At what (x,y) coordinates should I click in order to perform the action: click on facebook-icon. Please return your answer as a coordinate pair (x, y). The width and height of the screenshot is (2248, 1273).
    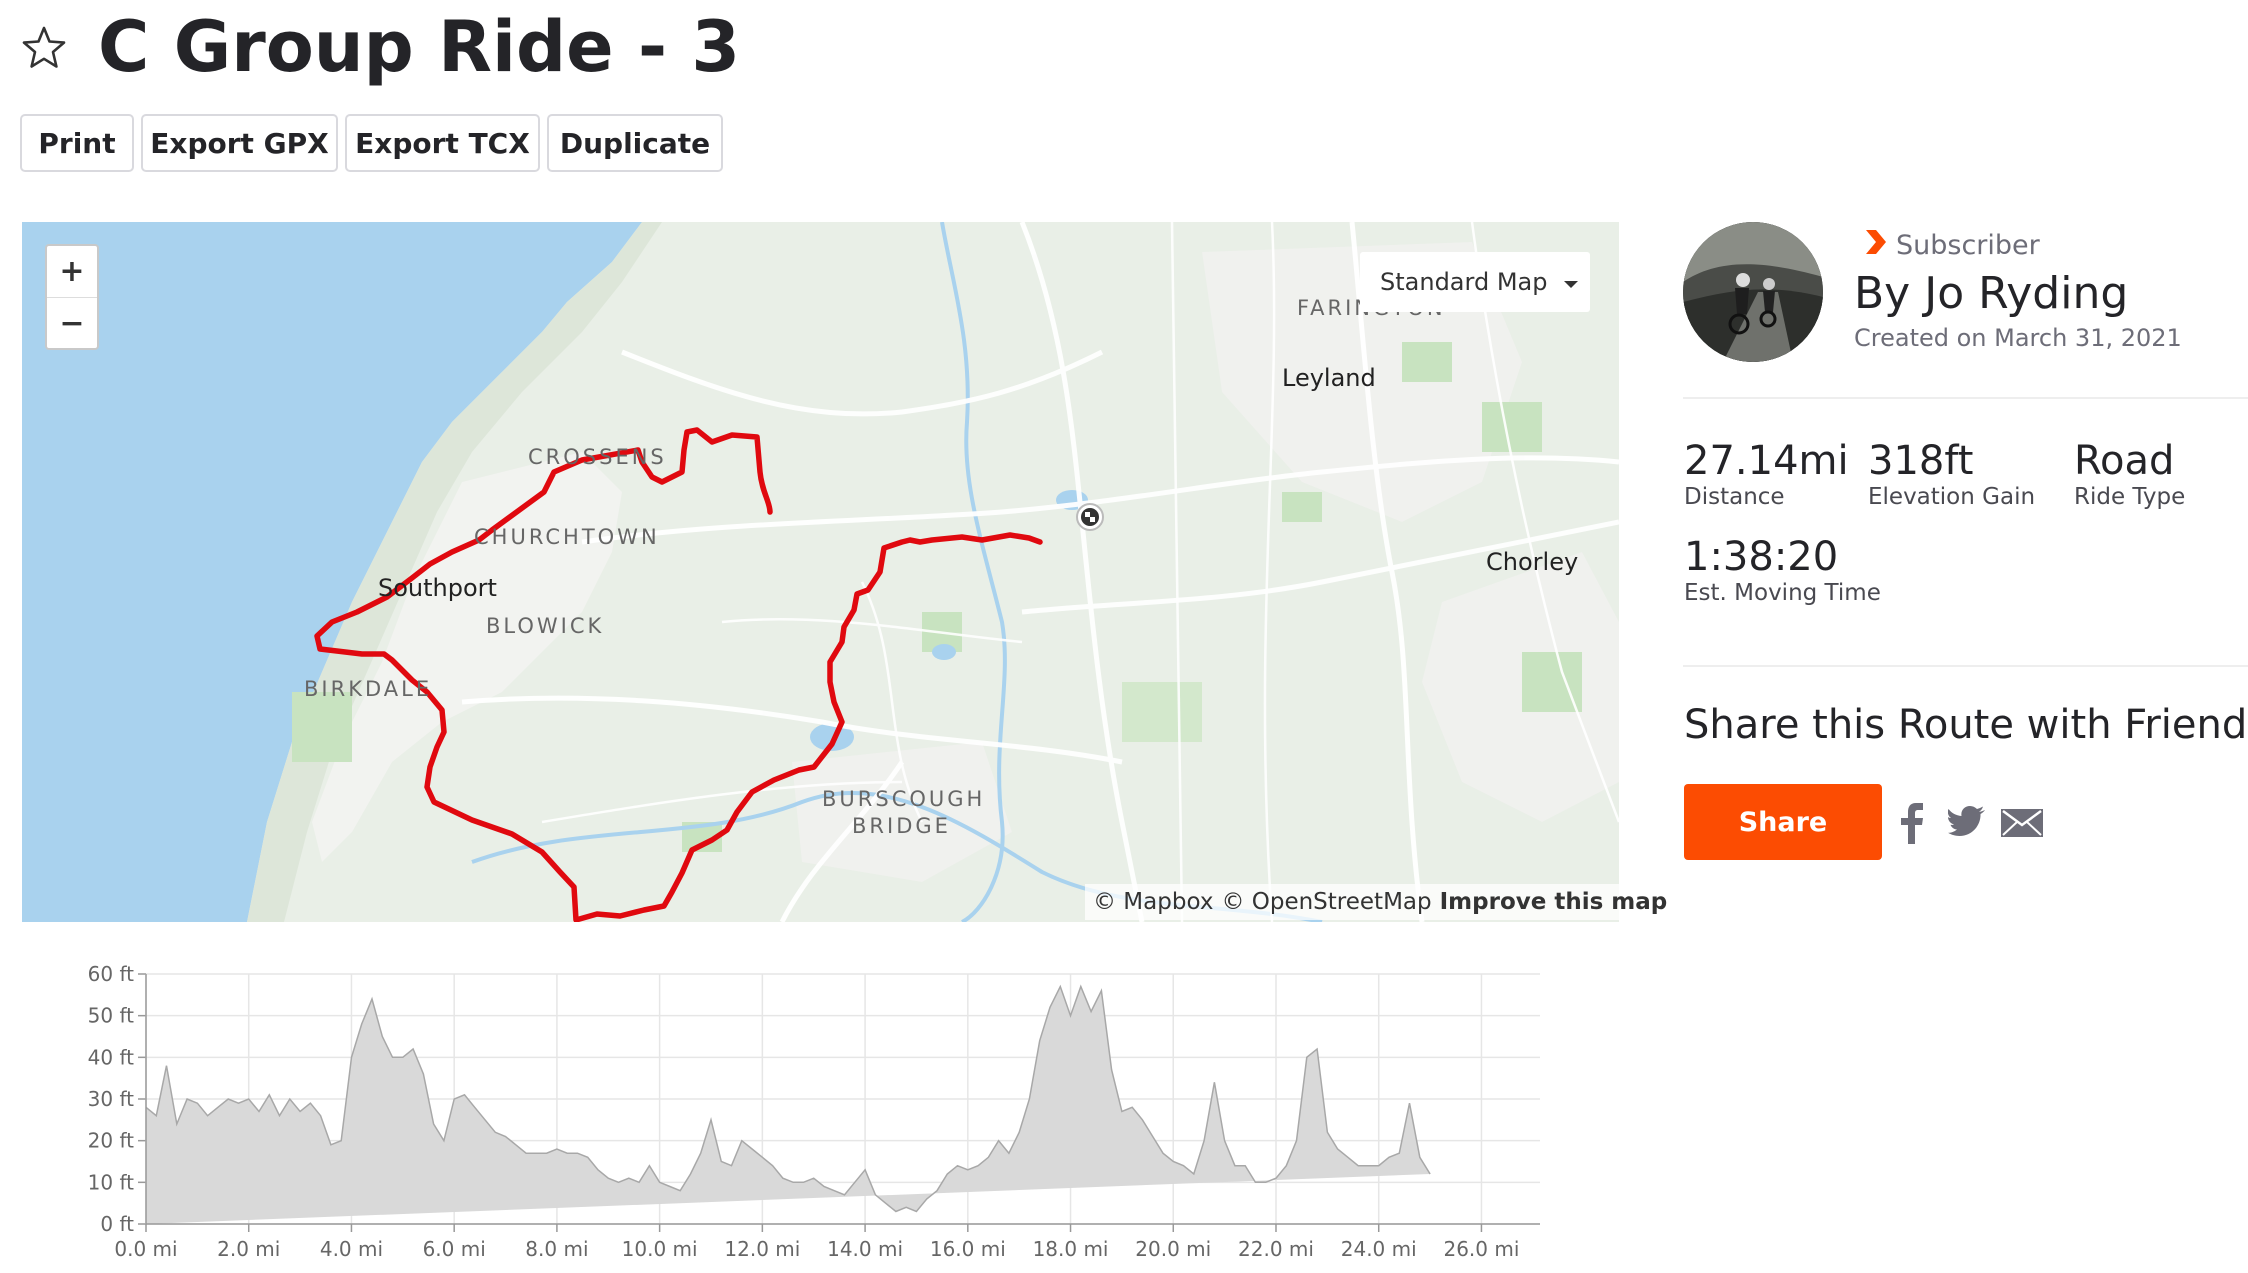
    Looking at the image, I should click on (1912, 825).